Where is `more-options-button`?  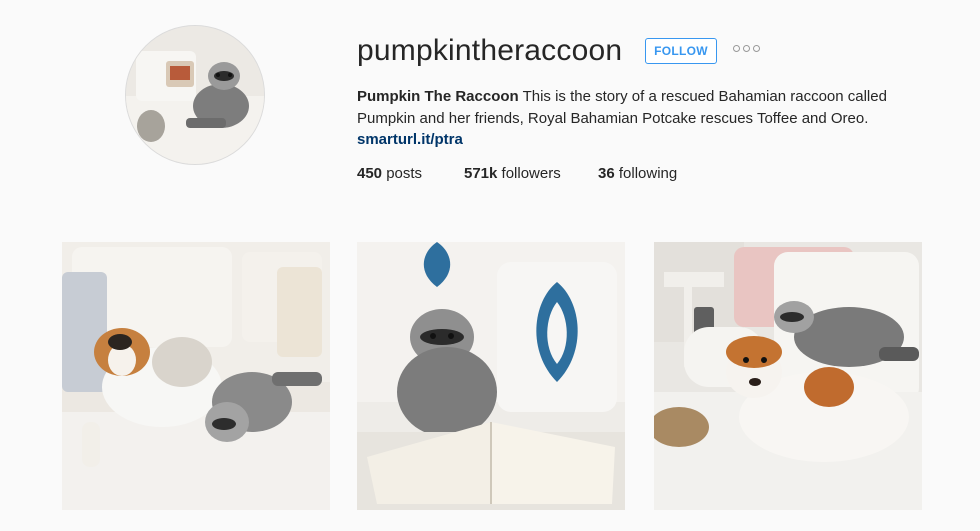 more-options-button is located at coordinates (746, 48).